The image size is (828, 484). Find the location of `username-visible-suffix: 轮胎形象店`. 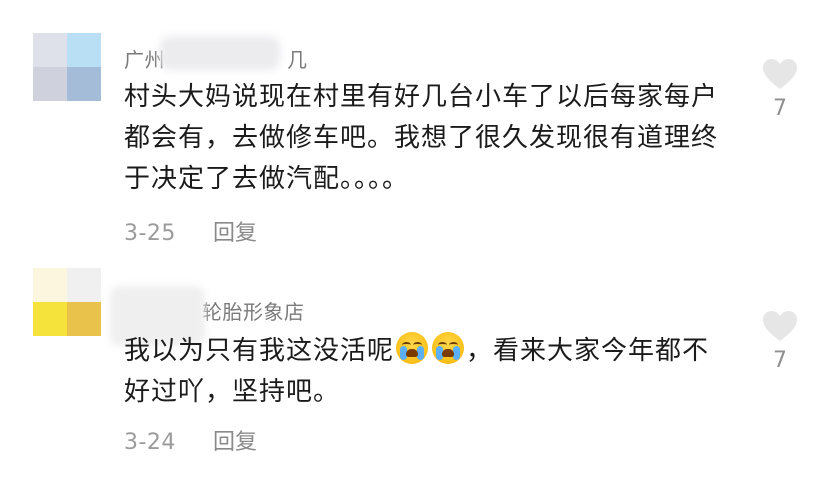

username-visible-suffix: 轮胎形象店 is located at coordinates (253, 312).